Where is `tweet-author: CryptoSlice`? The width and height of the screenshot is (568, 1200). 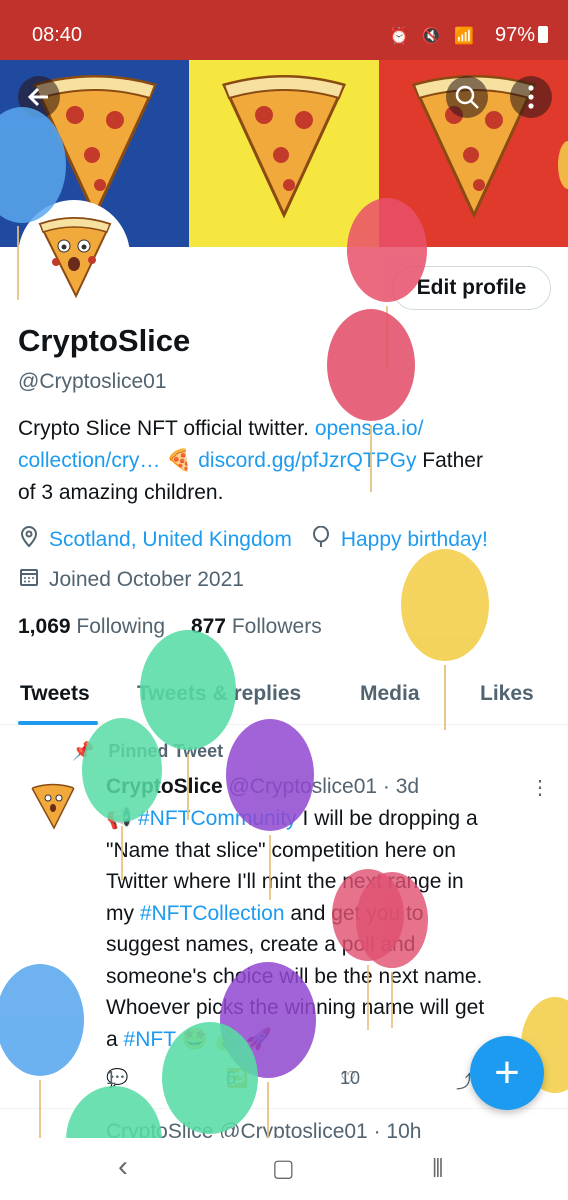
tweet-author: CryptoSlice is located at coordinates (164, 786).